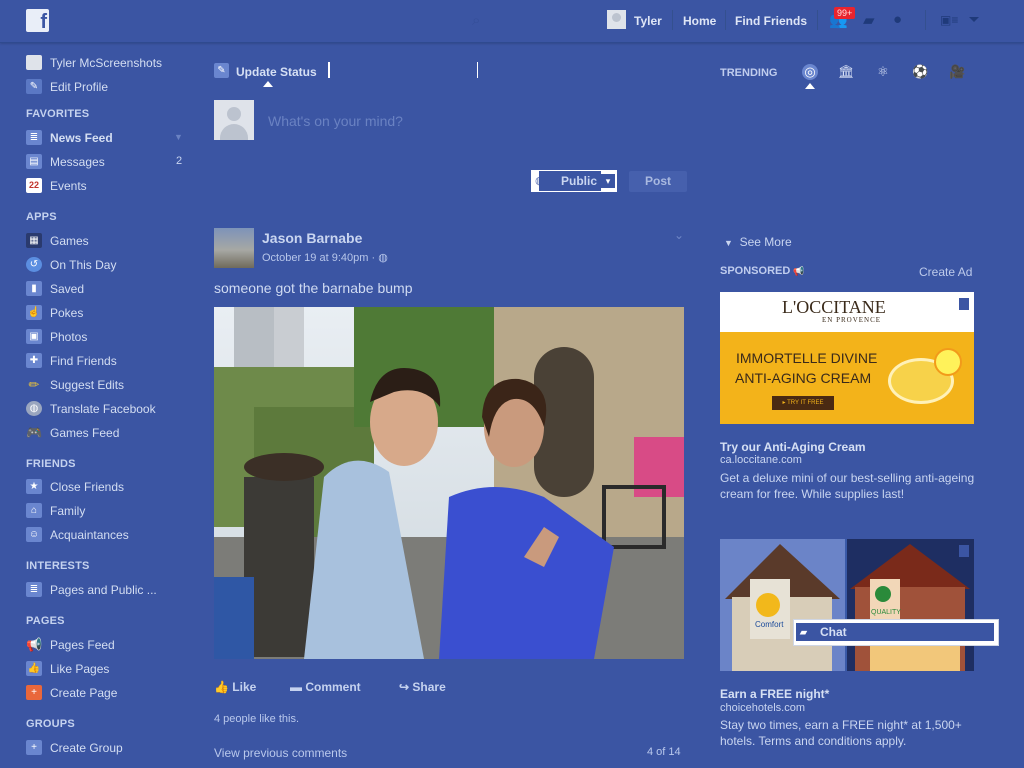 The width and height of the screenshot is (1024, 768). Describe the element at coordinates (111, 361) in the screenshot. I see `sidebar-item-find-friends: ✚ Find Friends` at that location.